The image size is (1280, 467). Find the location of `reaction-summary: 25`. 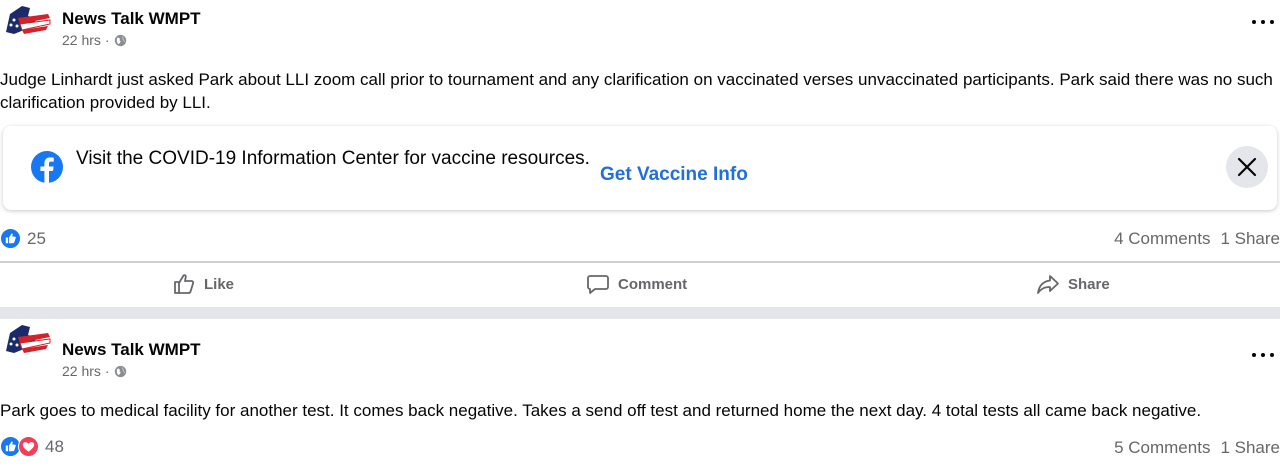

reaction-summary: 25 is located at coordinates (23, 238).